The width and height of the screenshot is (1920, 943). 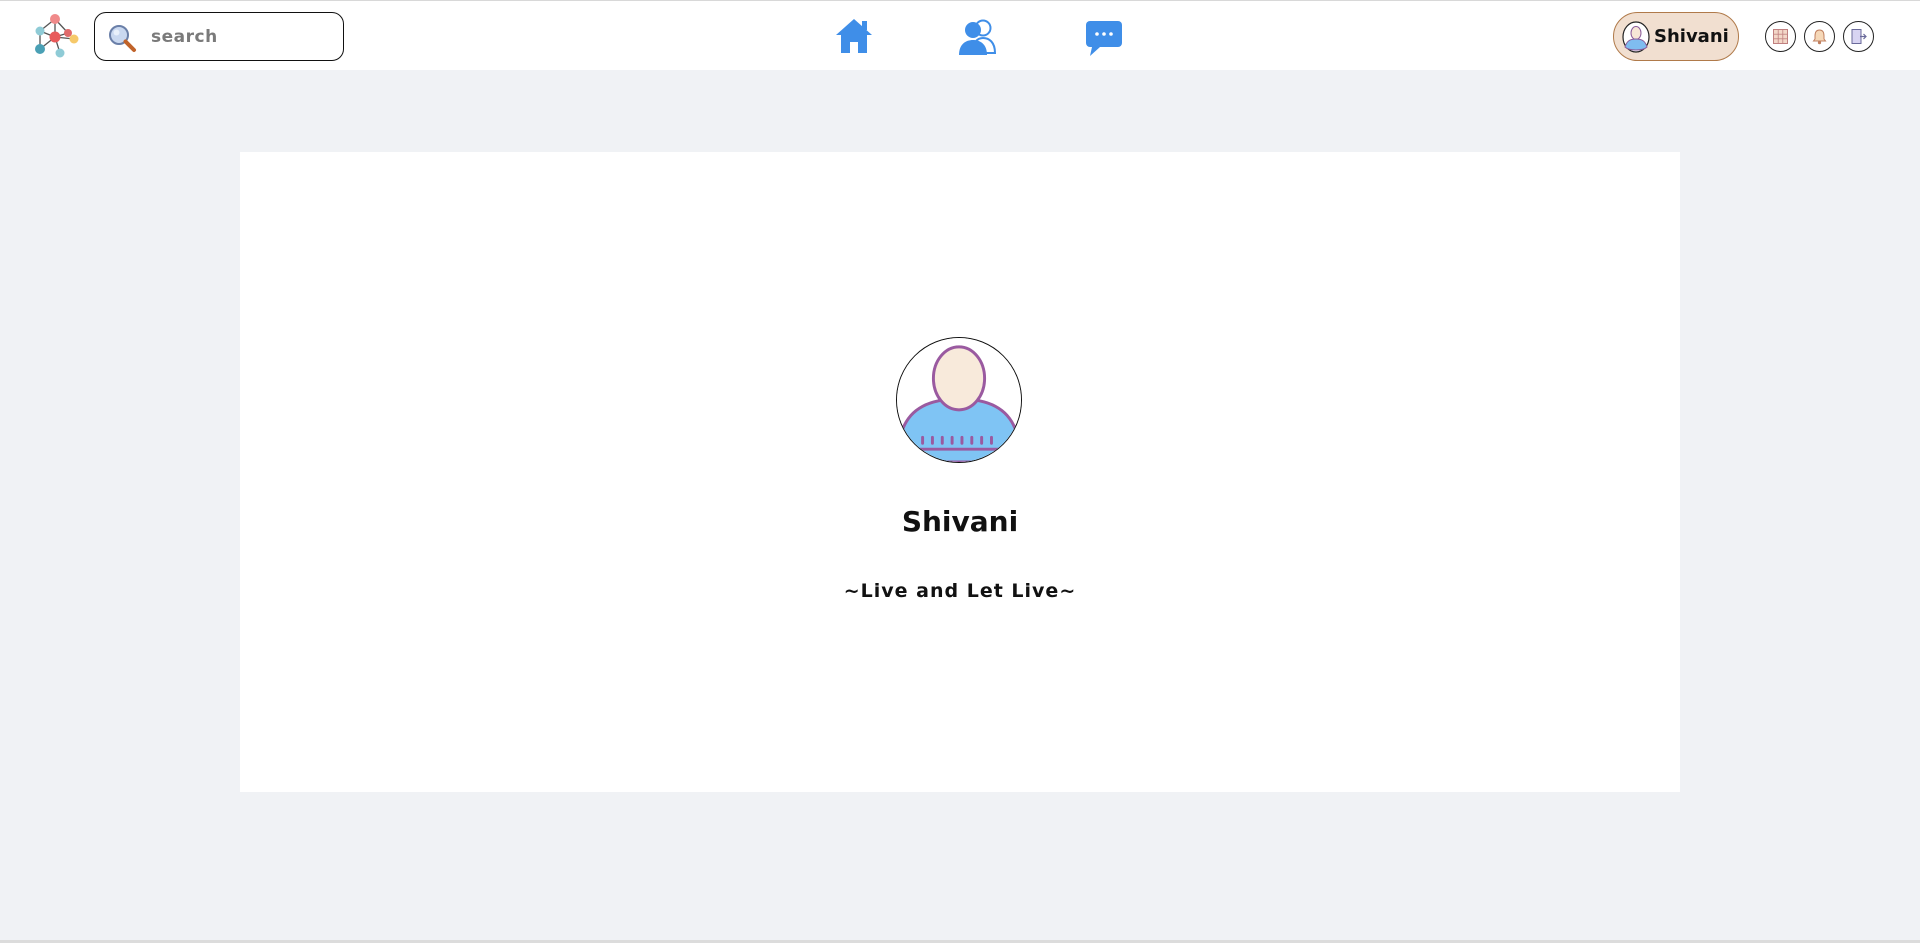 I want to click on search-box, so click(x=219, y=36).